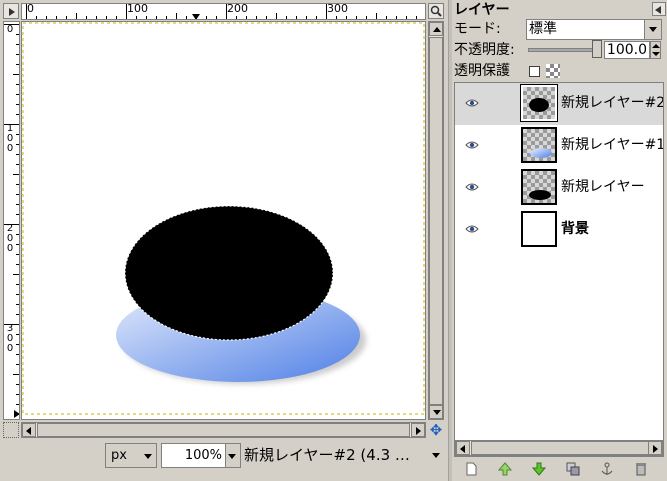 Image resolution: width=667 pixels, height=481 pixels. I want to click on layer-row: 新規レイヤー#2, so click(559, 104).